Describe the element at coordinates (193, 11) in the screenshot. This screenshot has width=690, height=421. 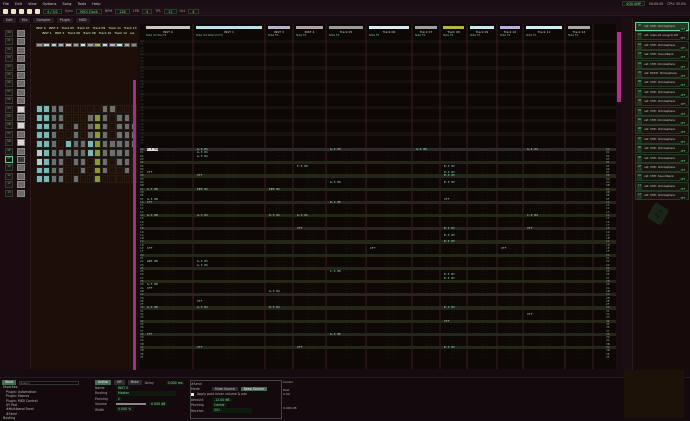
I see `octave-field: 4` at that location.